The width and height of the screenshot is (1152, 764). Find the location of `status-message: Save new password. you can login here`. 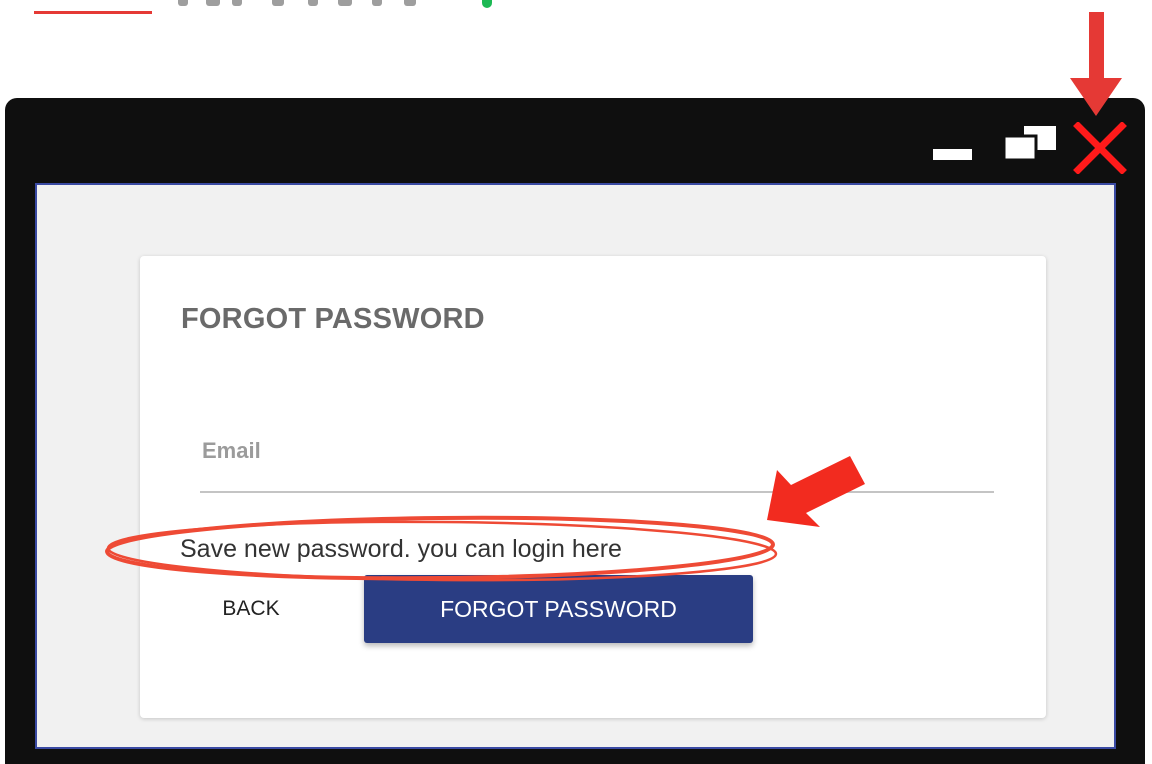

status-message: Save new password. you can login here is located at coordinates (401, 549).